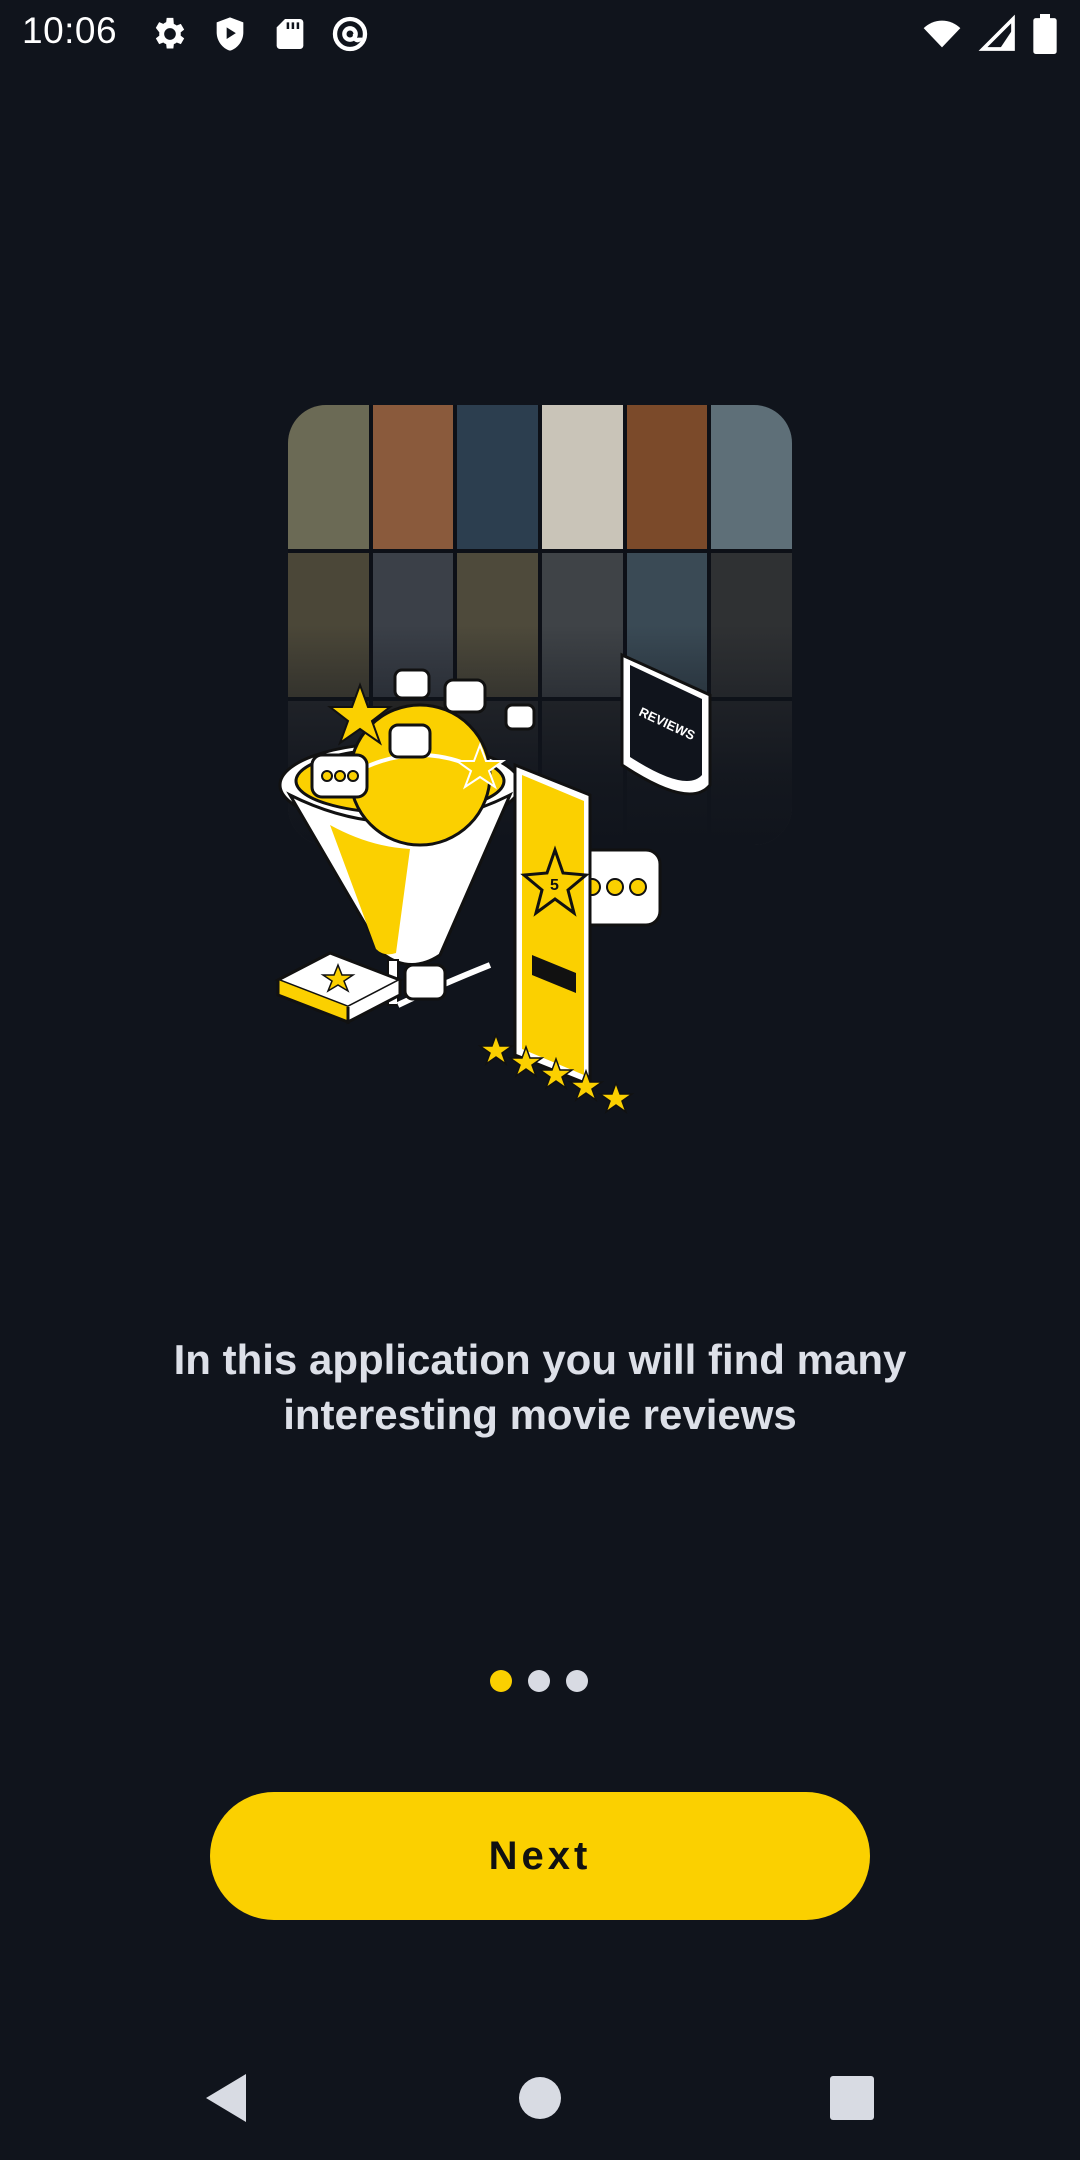  Describe the element at coordinates (228, 2098) in the screenshot. I see `back-icon` at that location.